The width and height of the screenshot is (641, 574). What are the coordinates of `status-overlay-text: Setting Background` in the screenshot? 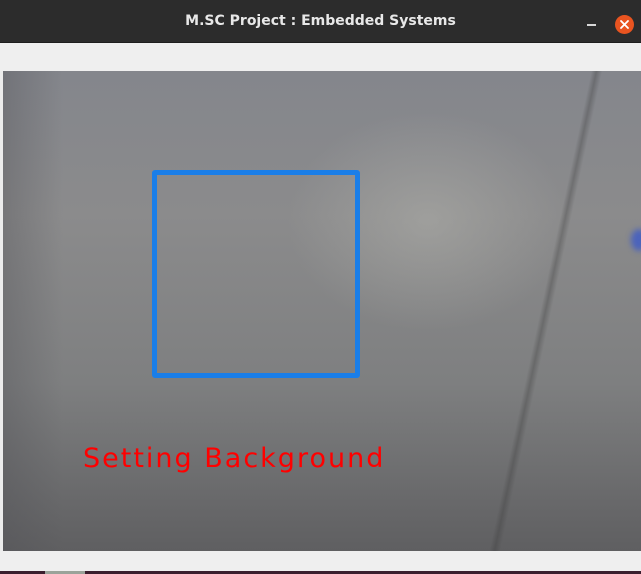 It's located at (234, 458).